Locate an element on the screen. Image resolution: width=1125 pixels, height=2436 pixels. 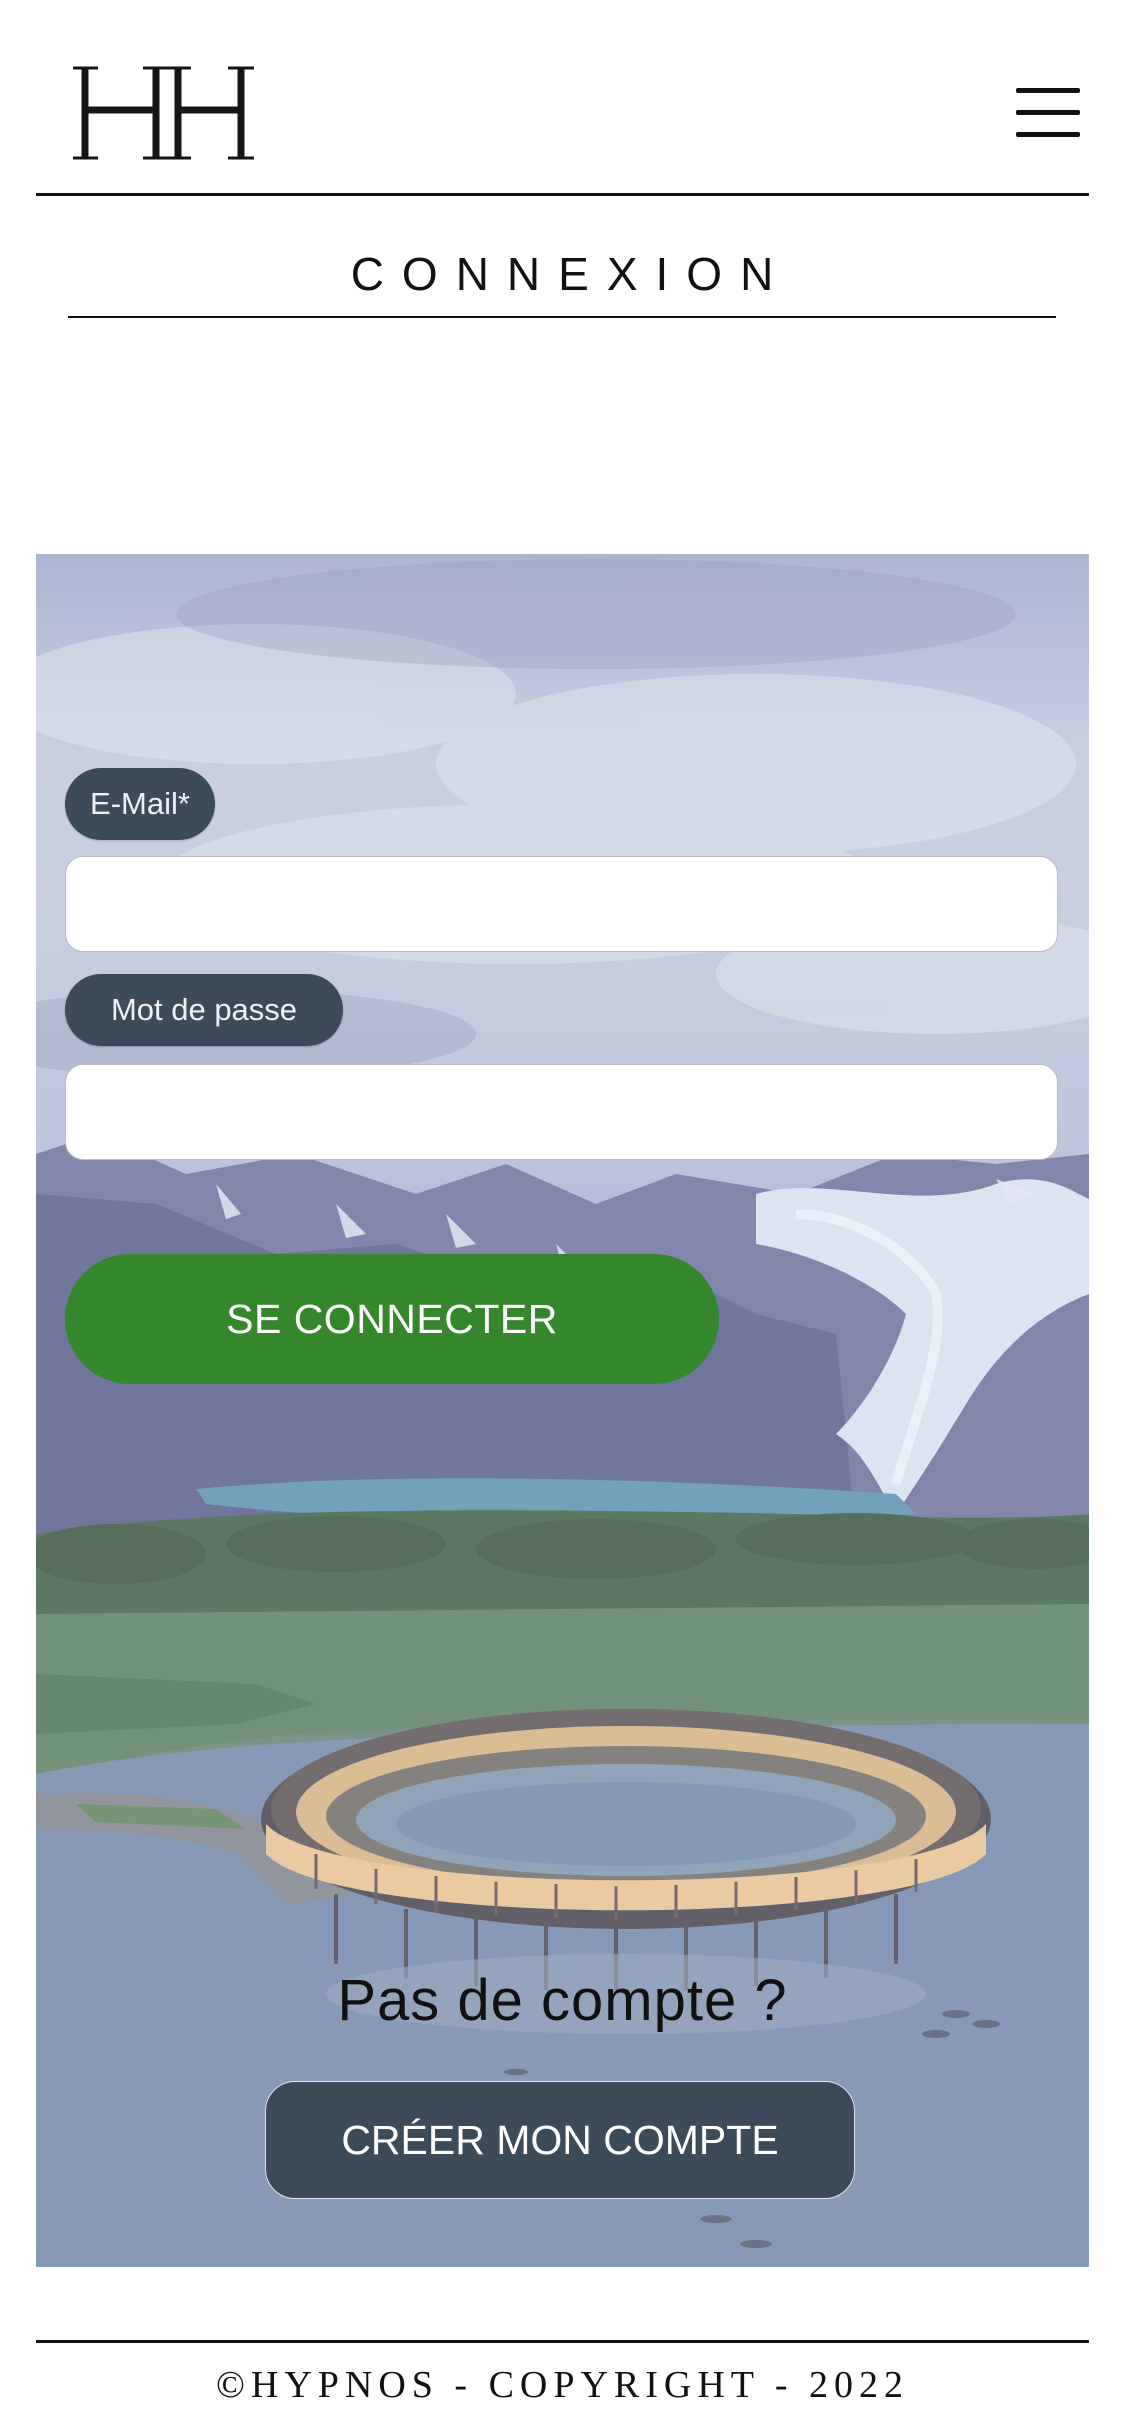
email-label: E-Mail* is located at coordinates (140, 804).